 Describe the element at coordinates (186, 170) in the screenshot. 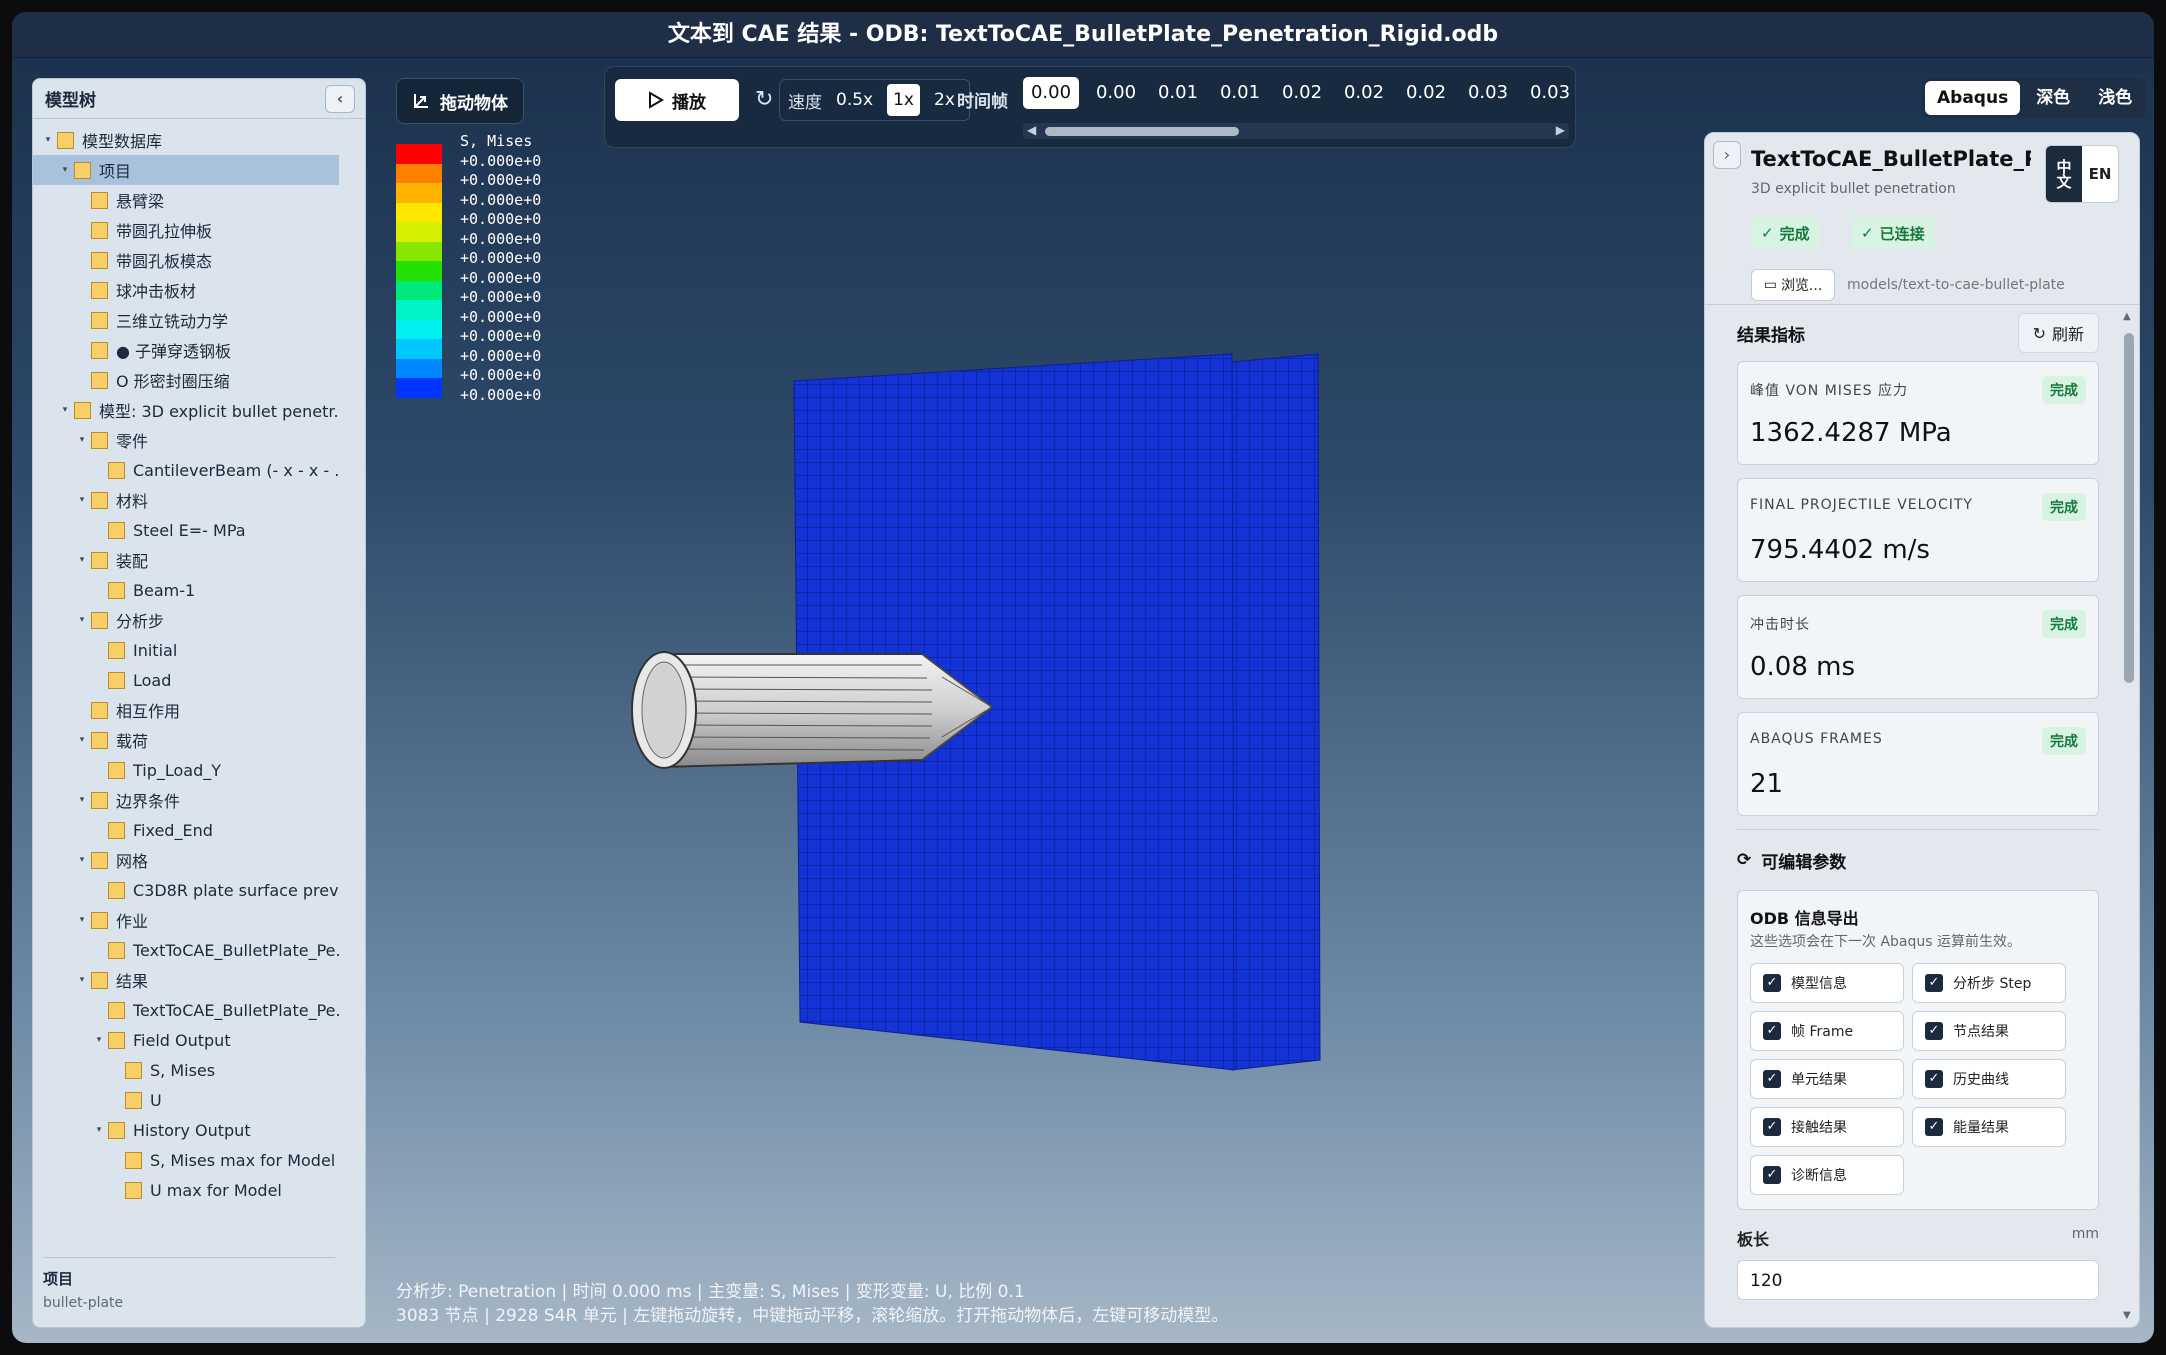

I see `tree-item: ▾ 项目` at that location.